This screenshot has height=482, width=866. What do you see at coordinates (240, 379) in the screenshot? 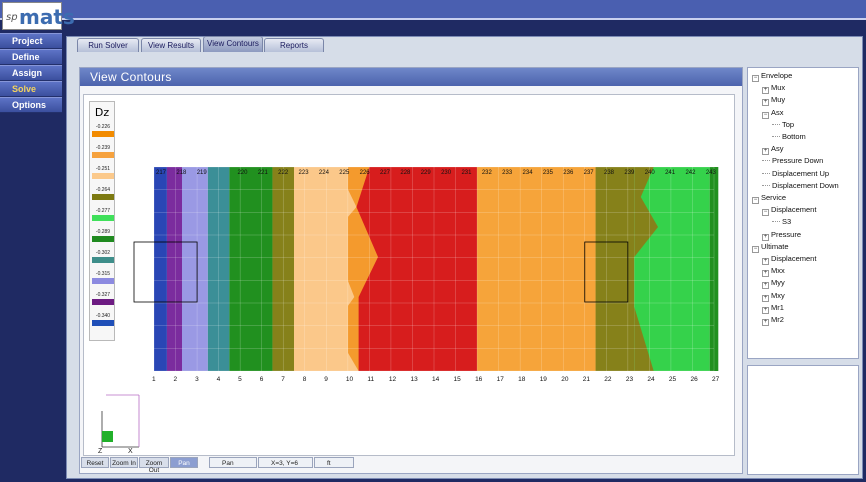
I see `column-label: 5` at bounding box center [240, 379].